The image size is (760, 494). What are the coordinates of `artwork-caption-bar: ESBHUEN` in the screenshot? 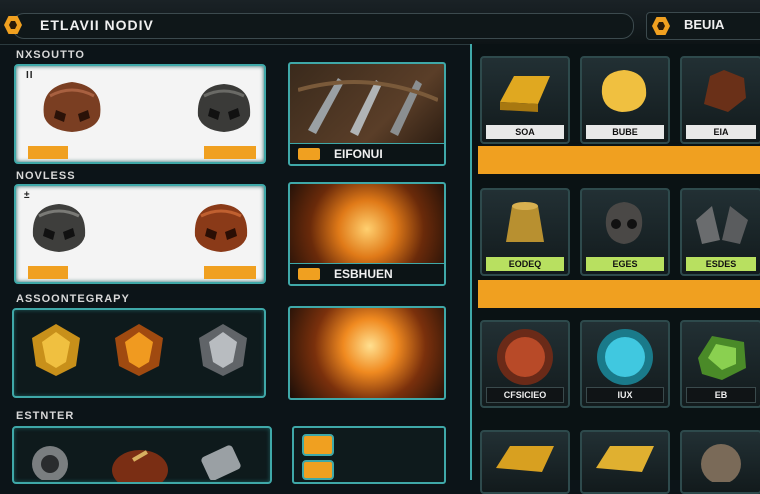 It's located at (367, 273).